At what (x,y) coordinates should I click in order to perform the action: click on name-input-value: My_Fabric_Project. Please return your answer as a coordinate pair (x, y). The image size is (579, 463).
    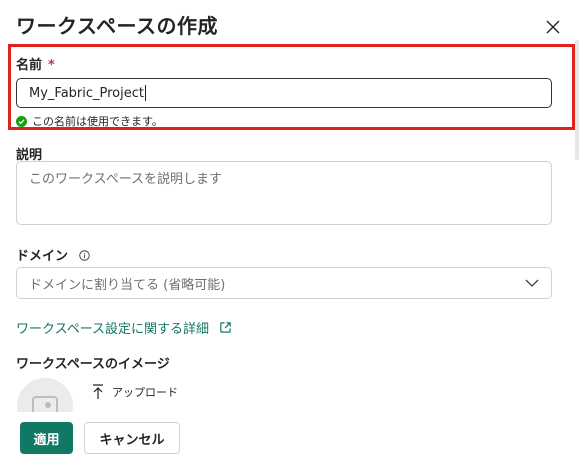
    Looking at the image, I should click on (86, 93).